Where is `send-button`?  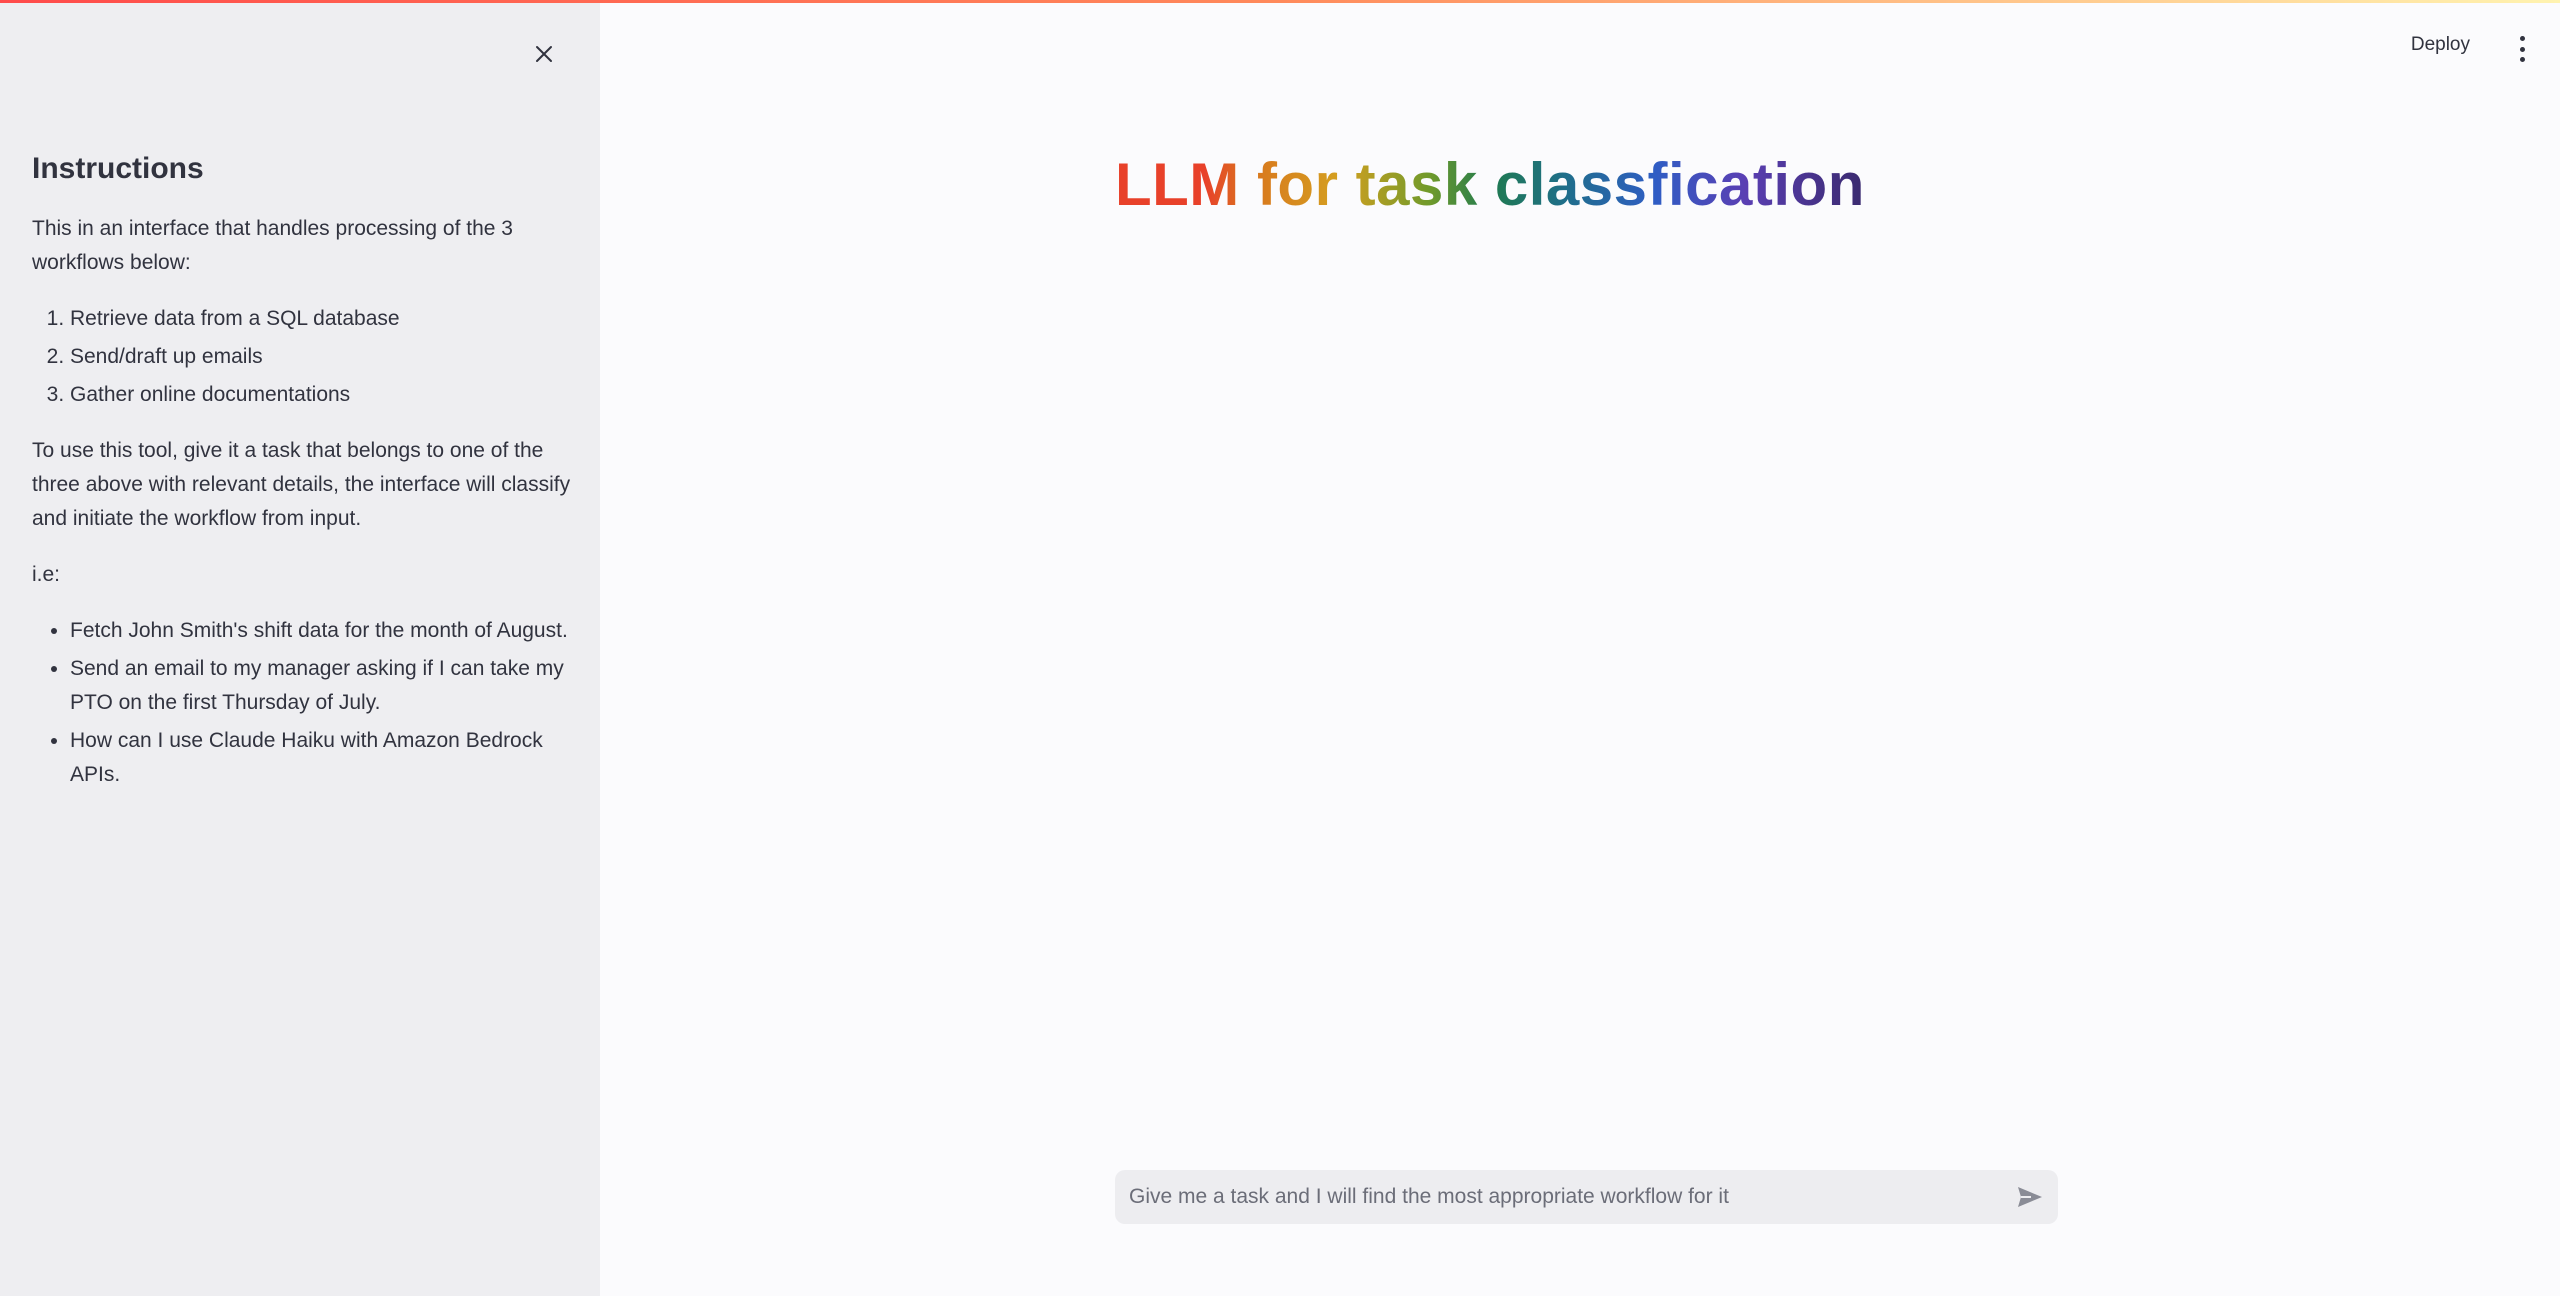
send-button is located at coordinates (2030, 1197).